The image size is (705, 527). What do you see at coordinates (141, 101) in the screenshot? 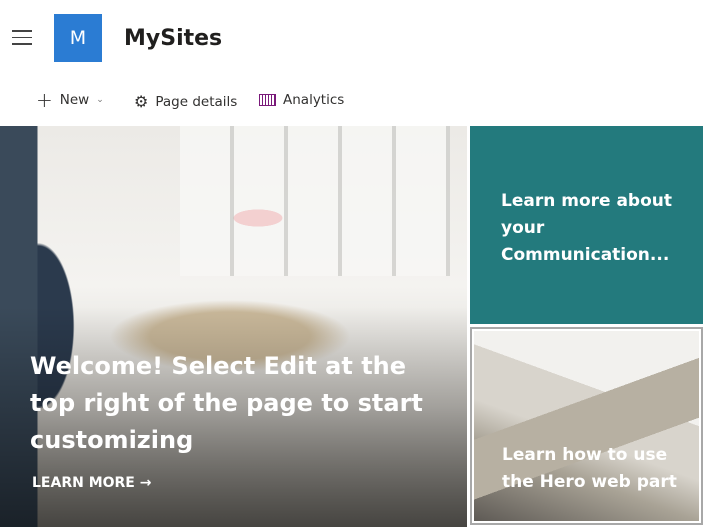
I see `gear-icon: ⚙` at bounding box center [141, 101].